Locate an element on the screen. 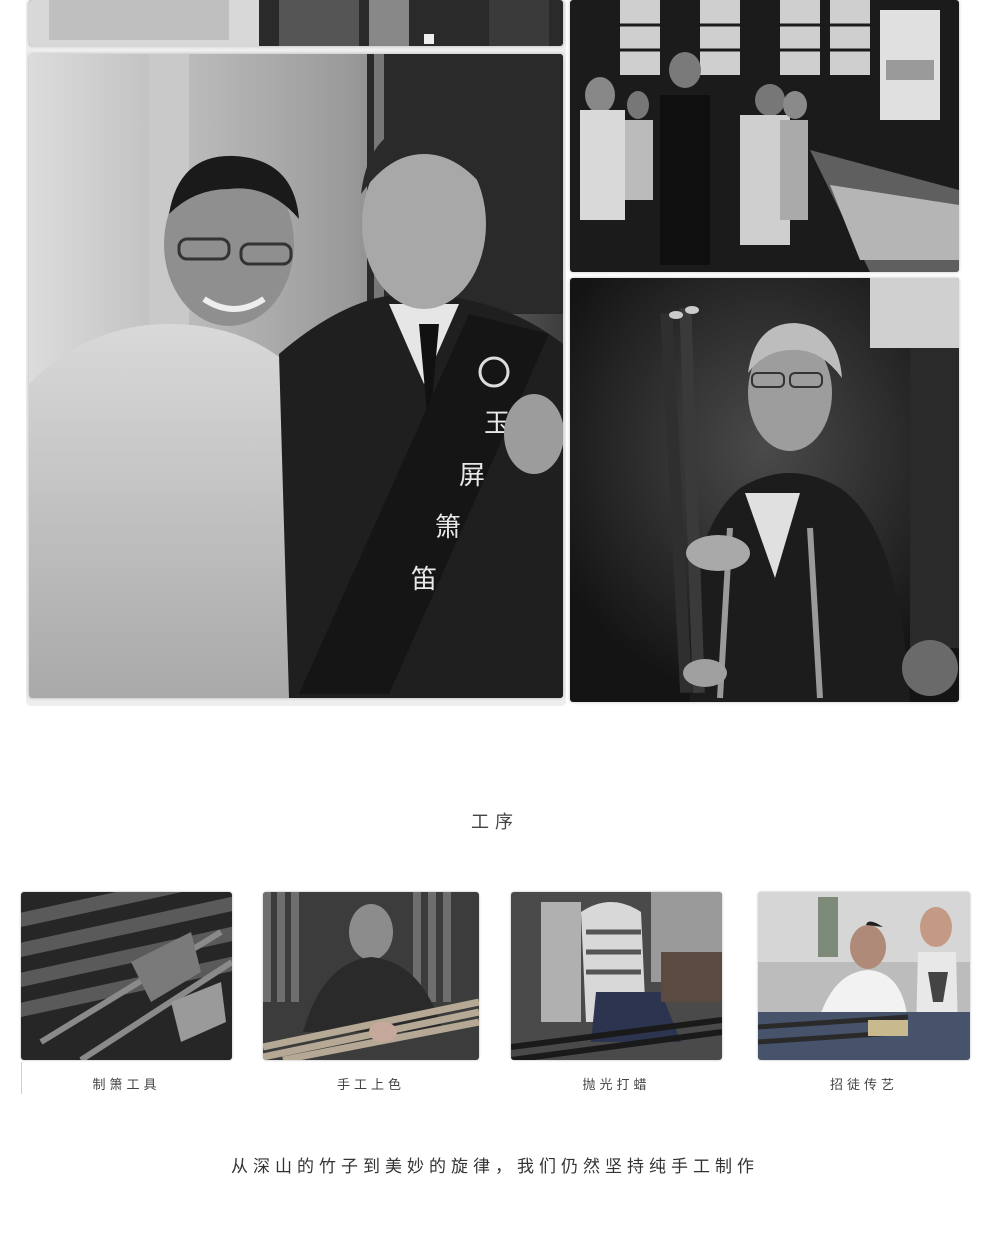  process-label-polishing: 抛光打蜡 is located at coordinates (616, 1085).